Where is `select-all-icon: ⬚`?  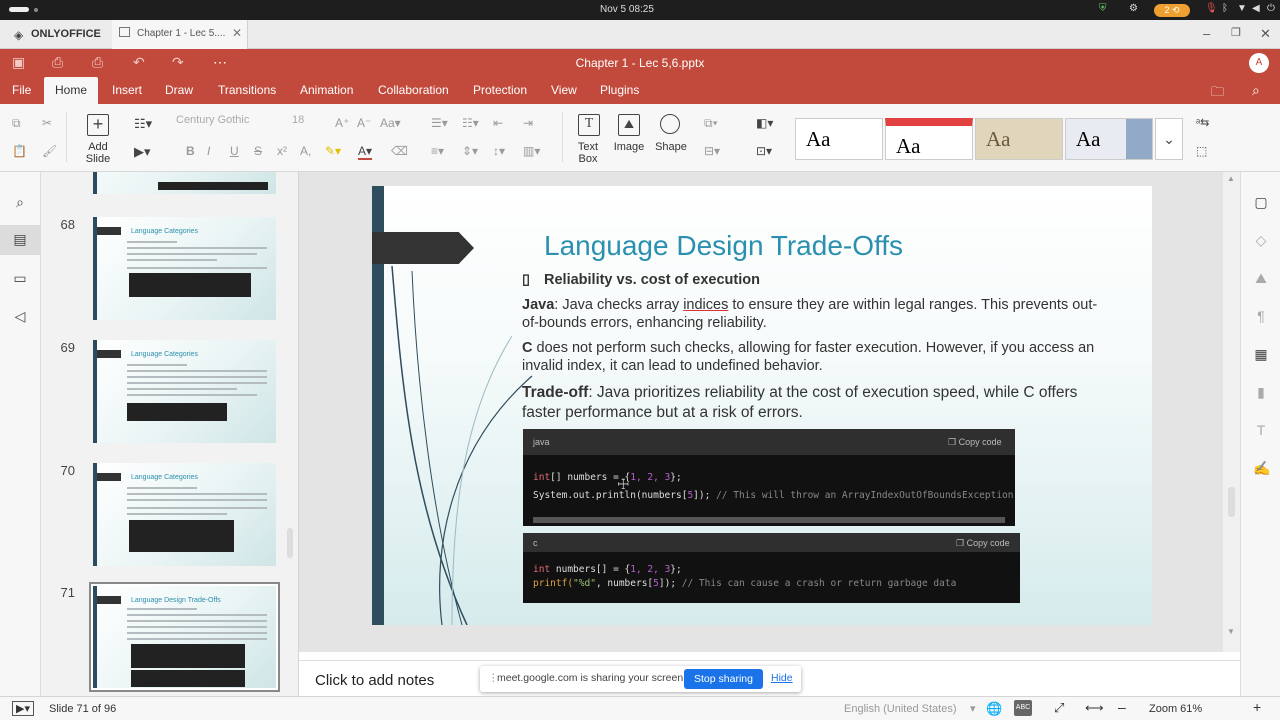
select-all-icon: ⬚ is located at coordinates (1201, 151).